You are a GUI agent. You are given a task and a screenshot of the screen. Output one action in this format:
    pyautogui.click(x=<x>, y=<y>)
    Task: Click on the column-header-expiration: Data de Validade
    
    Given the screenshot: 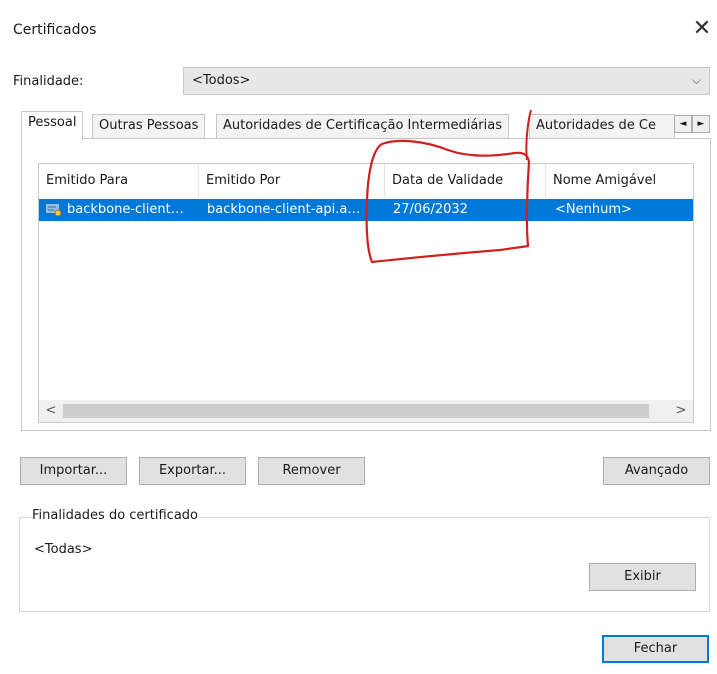 What is the action you would take?
    pyautogui.click(x=465, y=180)
    